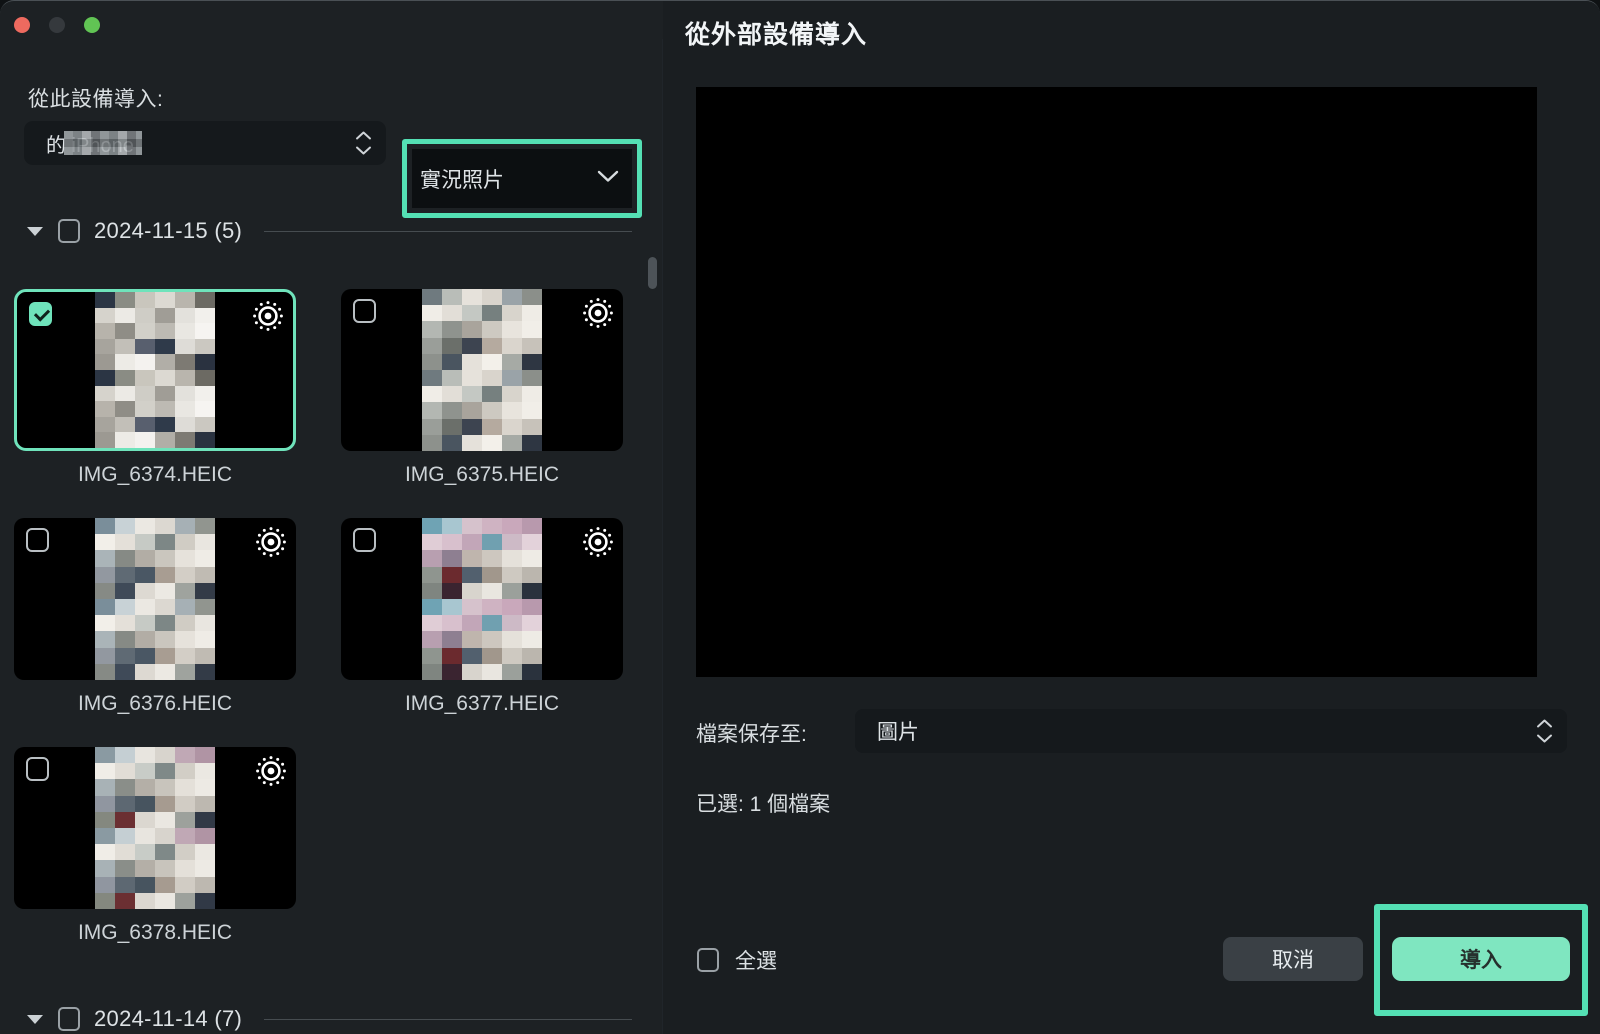  I want to click on maximize-window-button, so click(92, 25).